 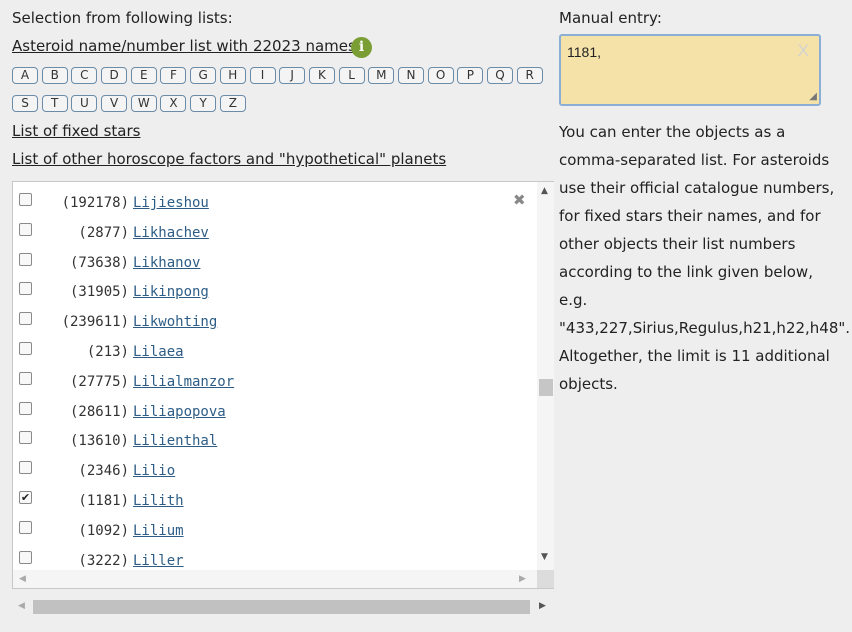 I want to click on resize-handle-icon: ◢, so click(x=813, y=96).